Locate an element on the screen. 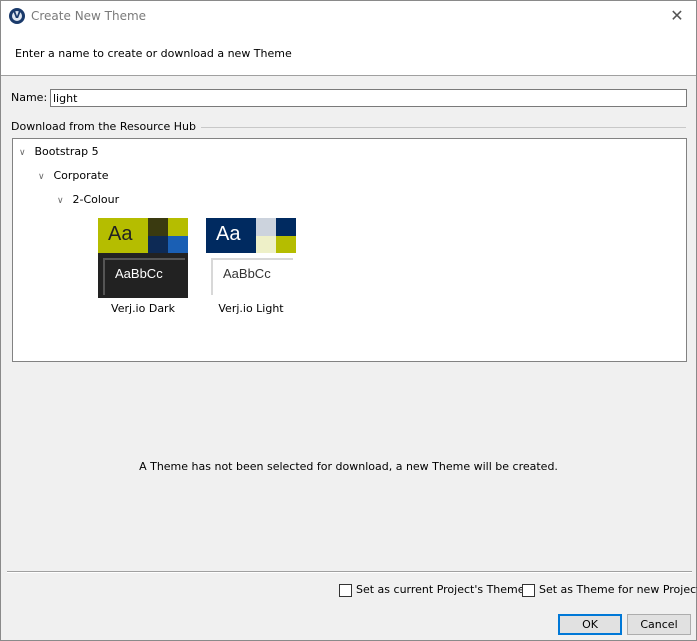  tree-node-label: Corporate is located at coordinates (81, 175).